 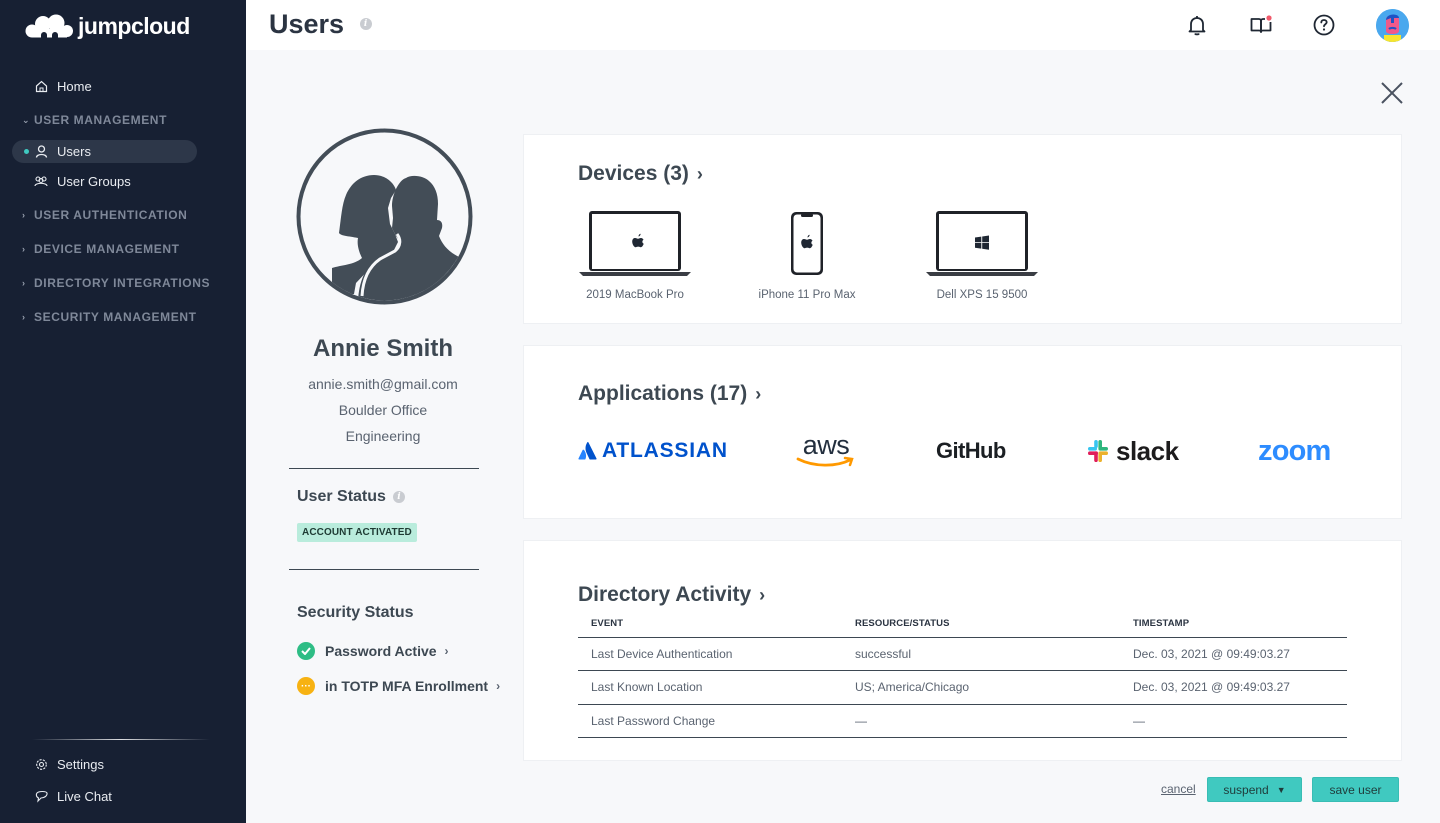 What do you see at coordinates (41, 797) in the screenshot?
I see `chat-icon` at bounding box center [41, 797].